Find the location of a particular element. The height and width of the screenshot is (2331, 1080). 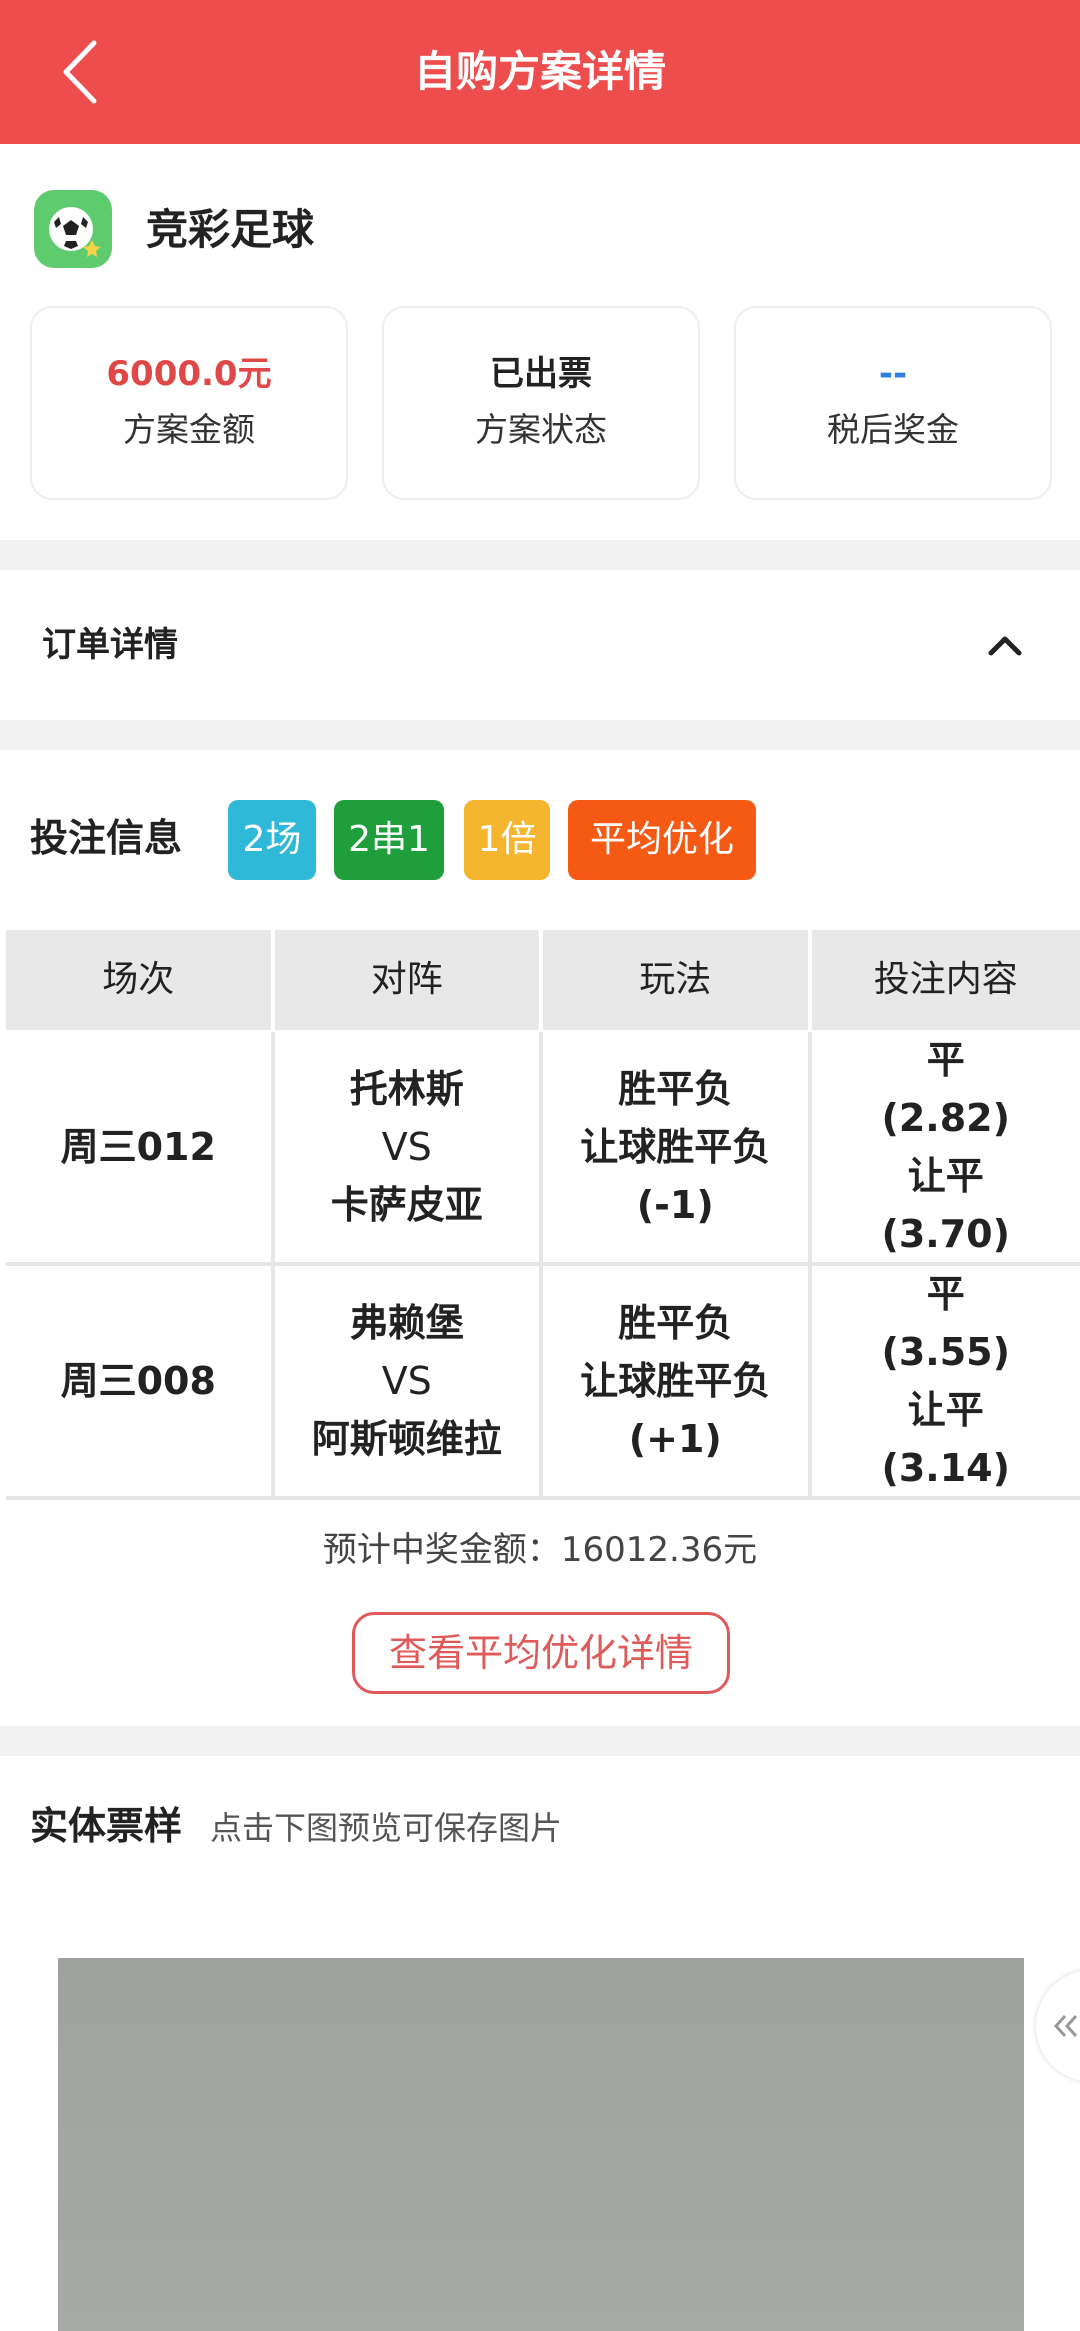

plan-status-box: 已出票 方案状态 is located at coordinates (541, 403).